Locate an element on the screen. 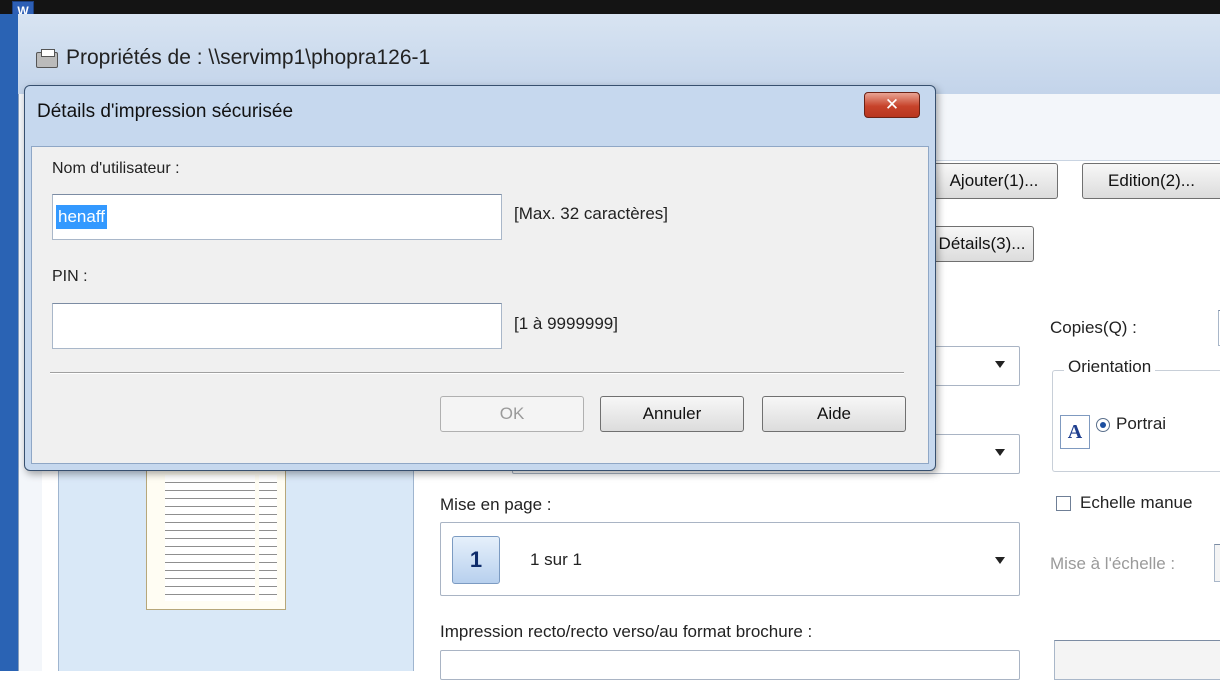 This screenshot has height=680, width=1220. page-layout-value: 1 sur 1 is located at coordinates (556, 559).